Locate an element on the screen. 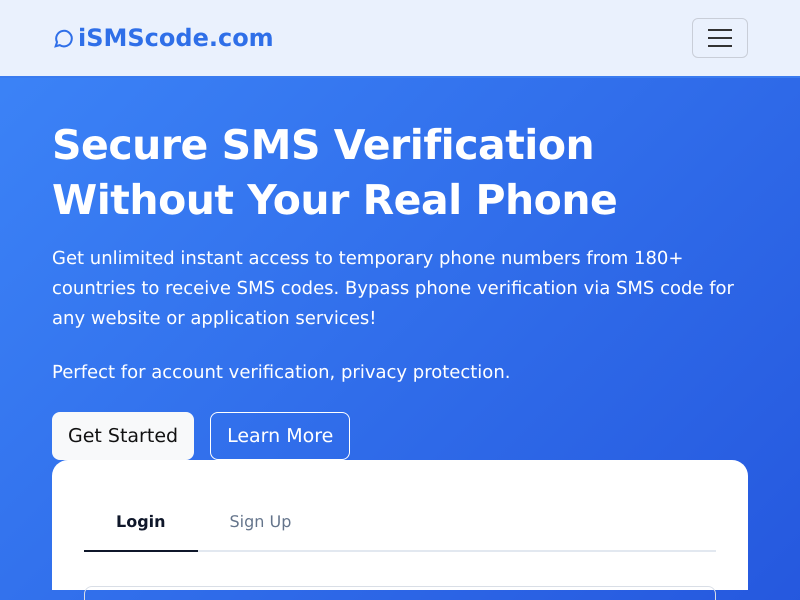 The height and width of the screenshot is (600, 800). chat-bubble-icon is located at coordinates (63, 38).